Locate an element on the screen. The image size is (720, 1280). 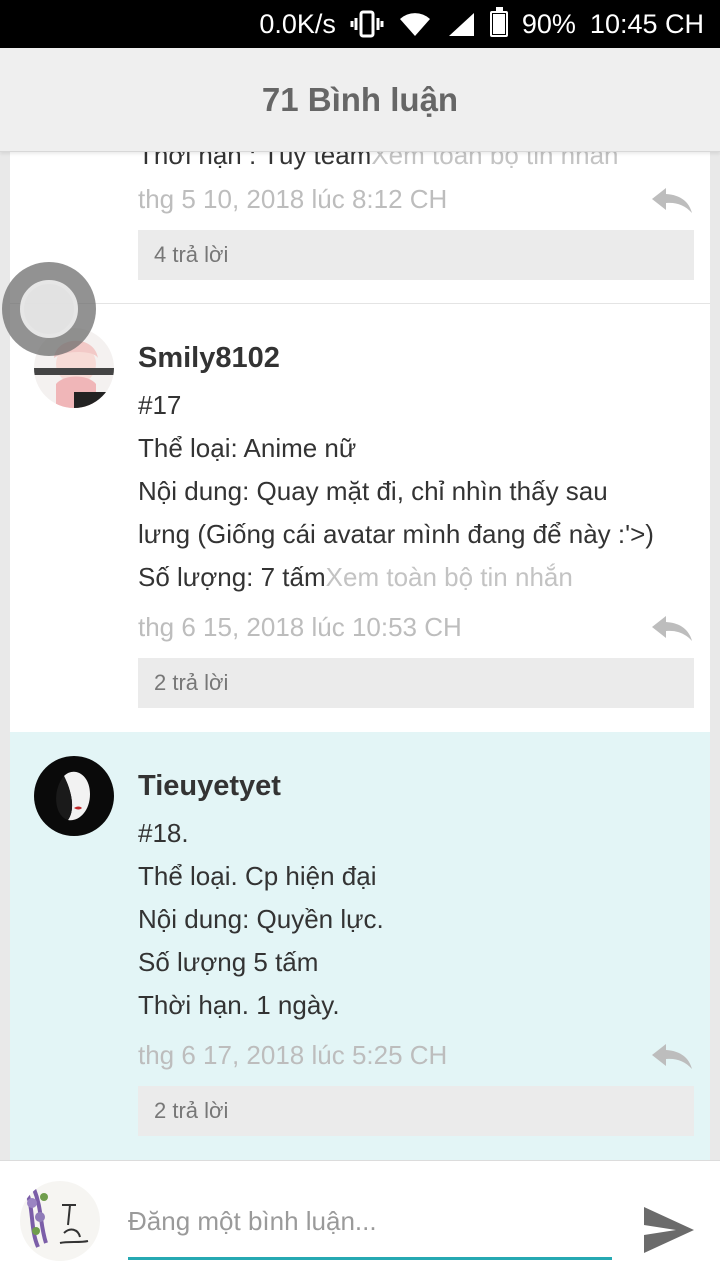
page-title: 71 Bình luận is located at coordinates (360, 99).